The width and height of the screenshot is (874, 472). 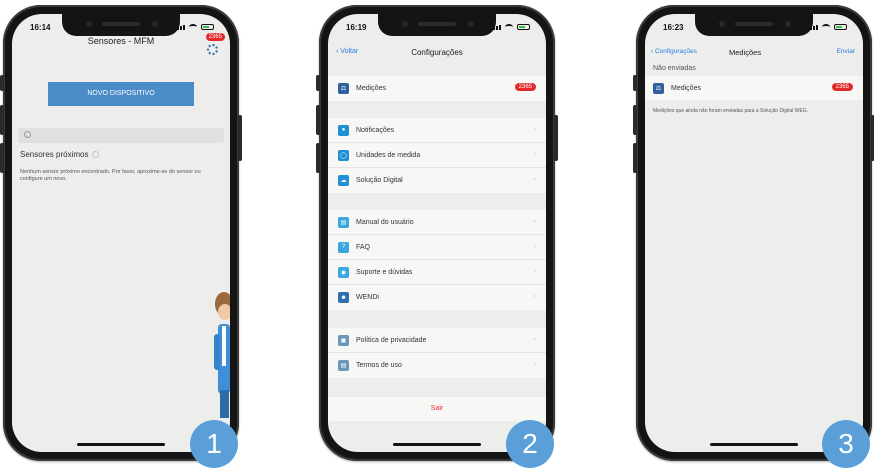 What do you see at coordinates (343, 272) in the screenshot?
I see `globe-icon: ◉` at bounding box center [343, 272].